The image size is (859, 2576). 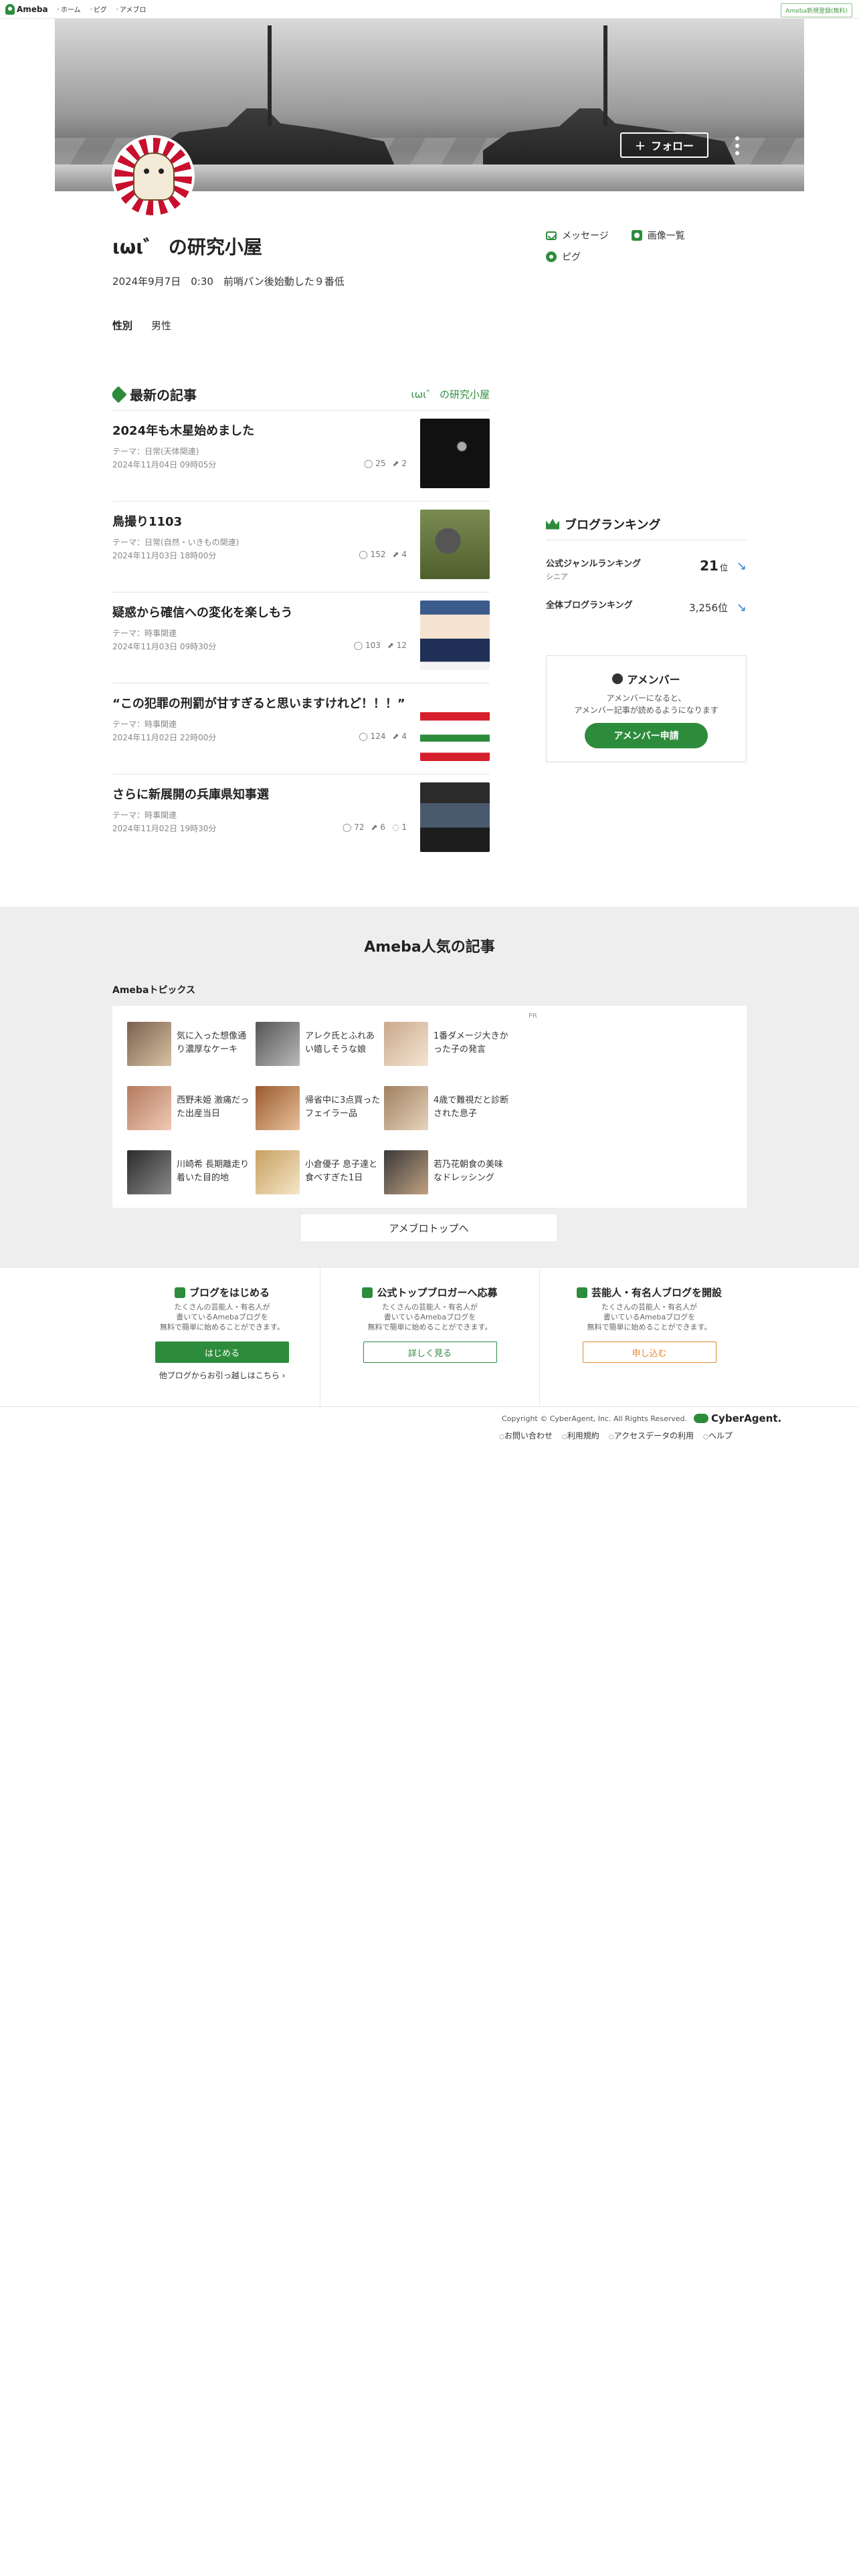 What do you see at coordinates (653, 679) in the screenshot?
I see `amember-heading-text: アメンバー` at bounding box center [653, 679].